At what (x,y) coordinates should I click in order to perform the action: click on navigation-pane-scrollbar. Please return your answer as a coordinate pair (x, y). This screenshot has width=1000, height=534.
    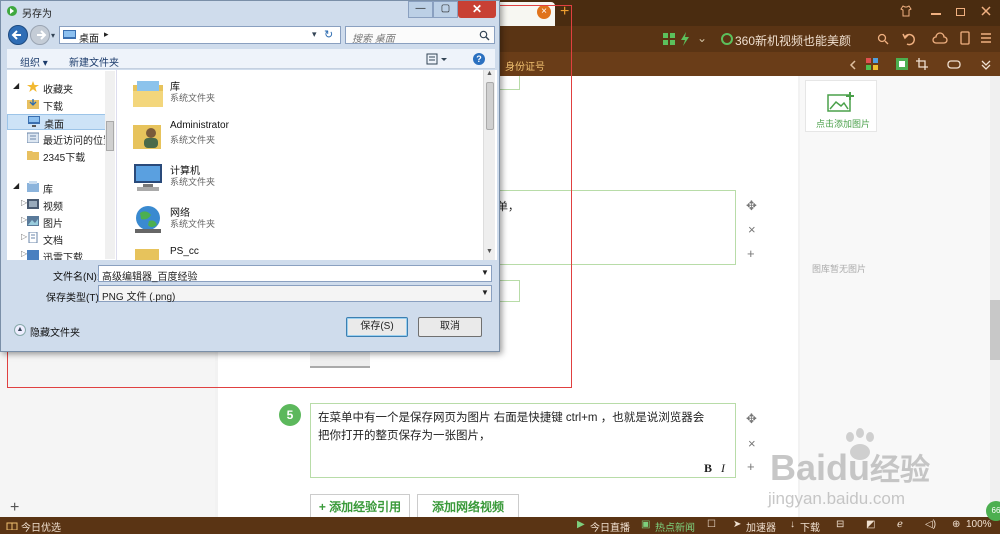
    Looking at the image, I should click on (110, 165).